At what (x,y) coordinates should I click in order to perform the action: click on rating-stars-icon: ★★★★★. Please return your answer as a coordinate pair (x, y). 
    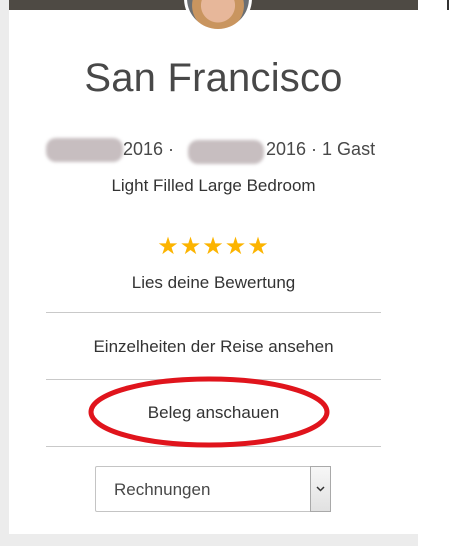
    Looking at the image, I should click on (213, 246).